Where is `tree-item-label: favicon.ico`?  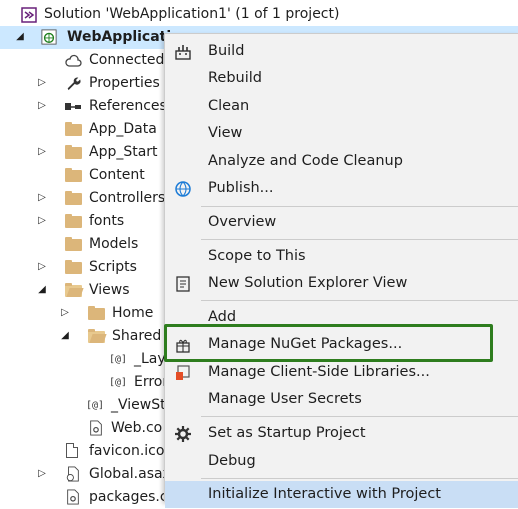 tree-item-label: favicon.ico is located at coordinates (127, 451).